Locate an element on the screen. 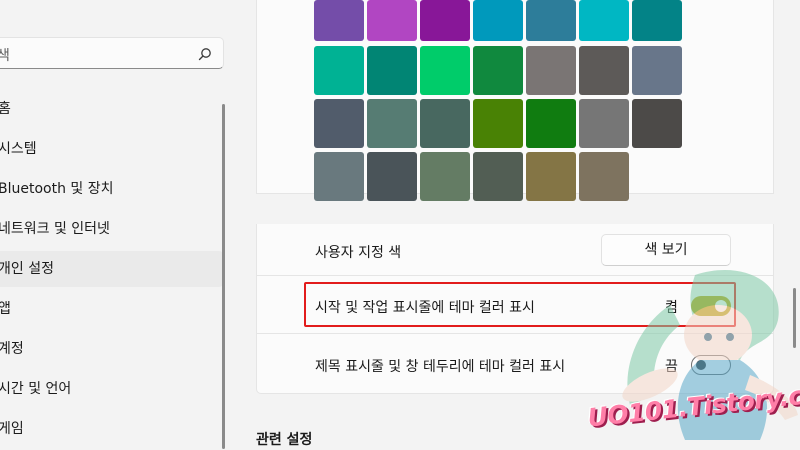 The height and width of the screenshot is (450, 800). view-colors-button: 색 보기 is located at coordinates (666, 250).